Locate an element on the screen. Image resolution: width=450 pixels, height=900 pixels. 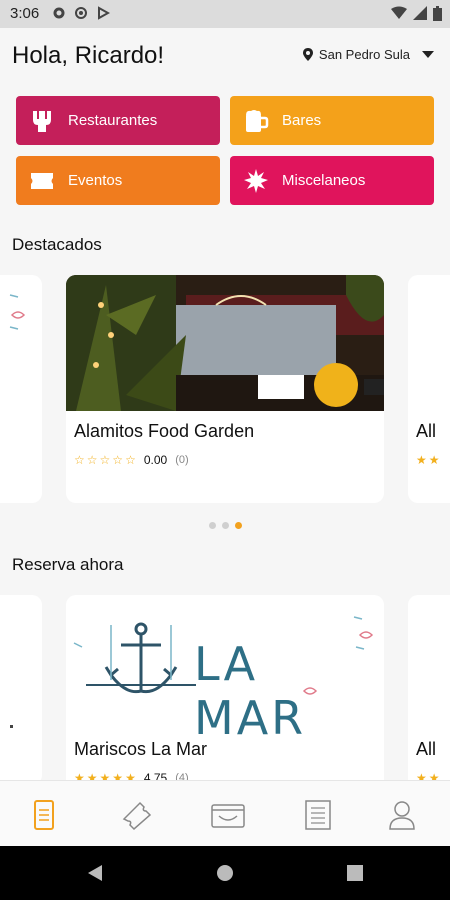
home-icon is located at coordinates (225, 873).